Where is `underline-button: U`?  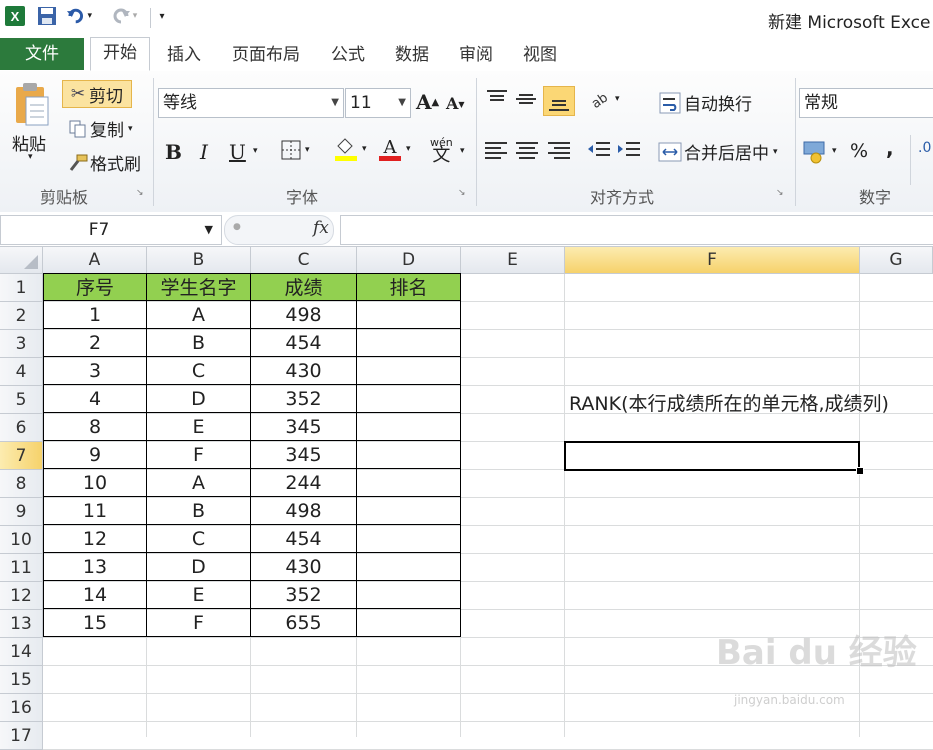
underline-button: U is located at coordinates (237, 152).